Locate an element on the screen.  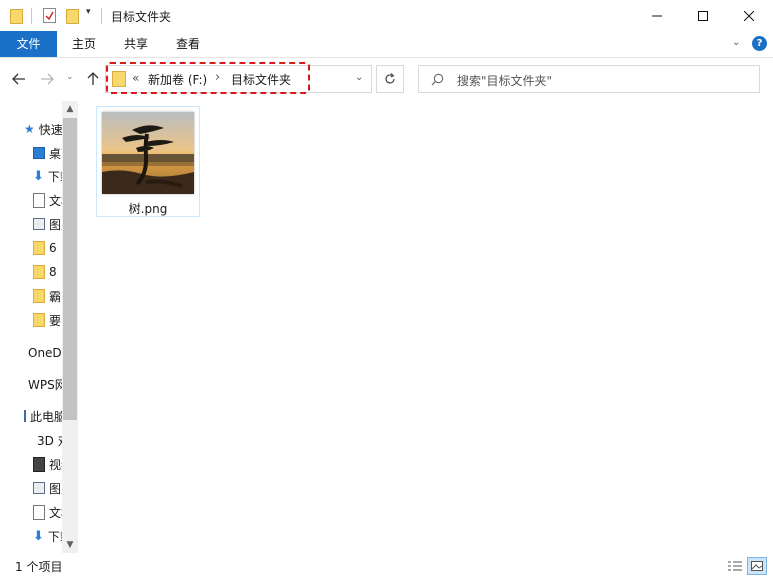
large-icons-view-icon is located at coordinates (757, 566).